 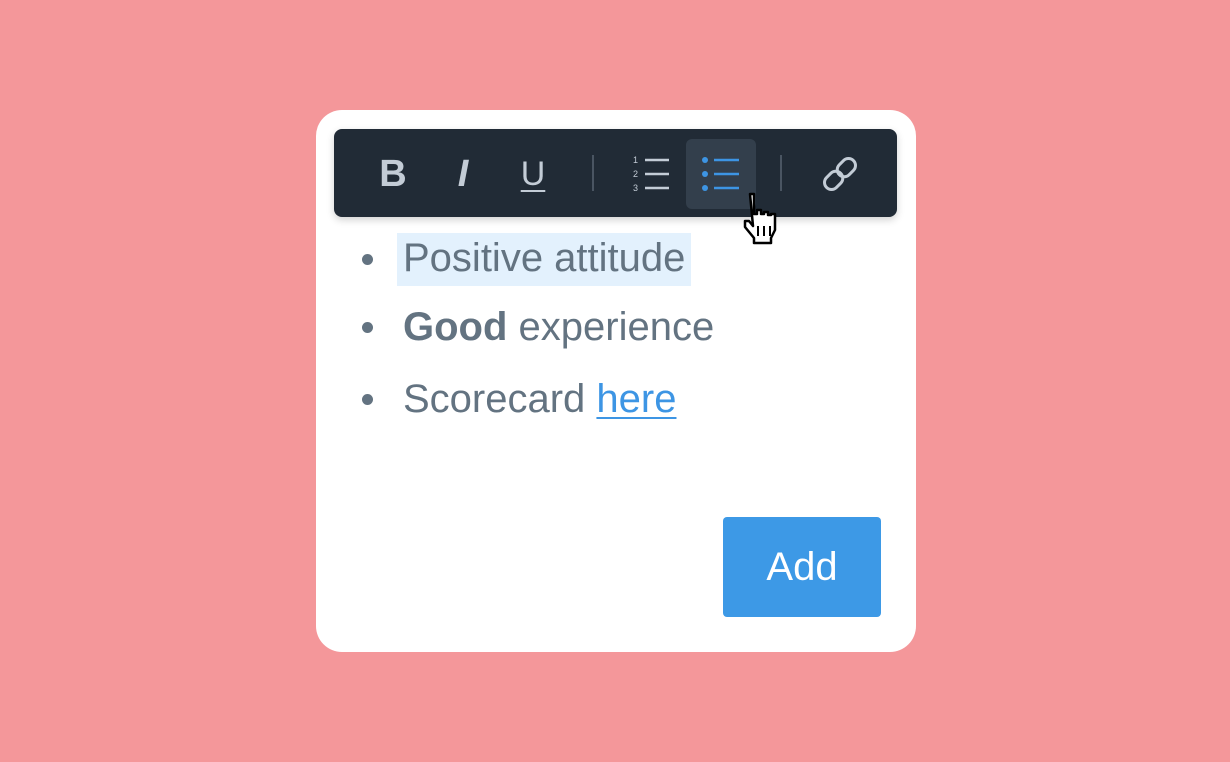 I want to click on underline-icon: U, so click(x=533, y=174).